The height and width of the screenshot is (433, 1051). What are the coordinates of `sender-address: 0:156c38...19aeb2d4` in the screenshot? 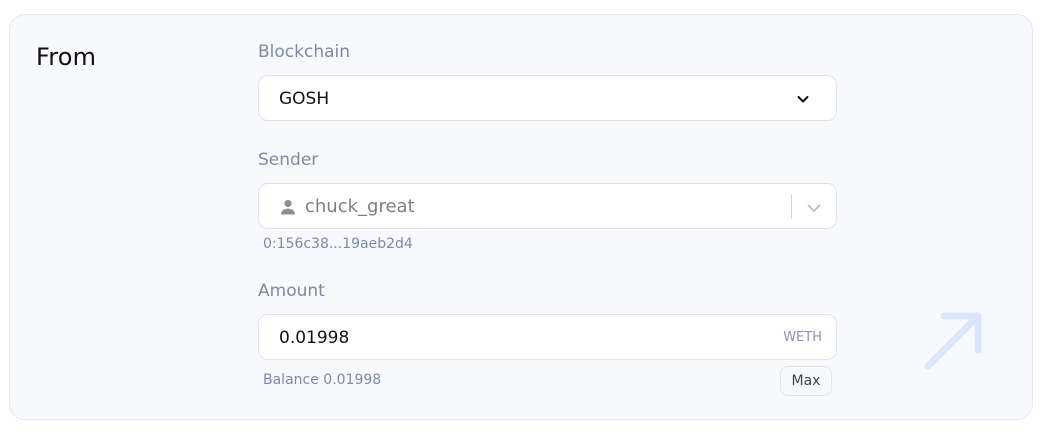 It's located at (338, 244).